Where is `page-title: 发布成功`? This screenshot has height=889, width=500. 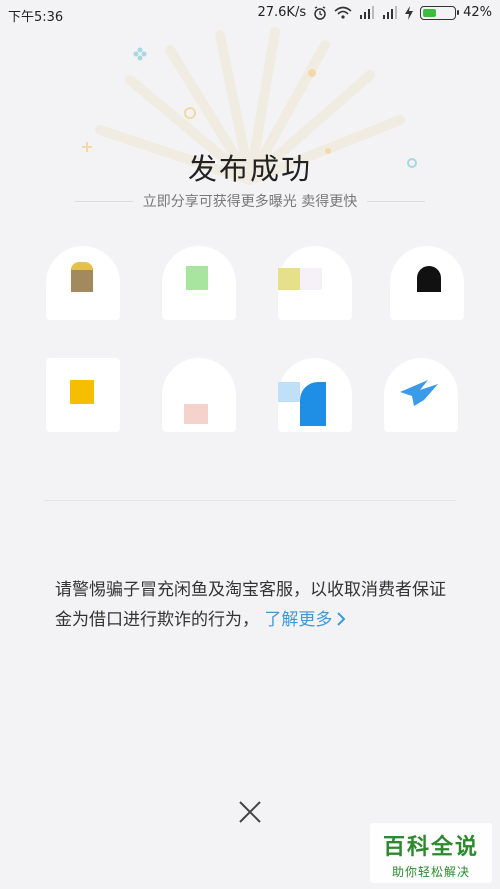 page-title: 发布成功 is located at coordinates (249, 169).